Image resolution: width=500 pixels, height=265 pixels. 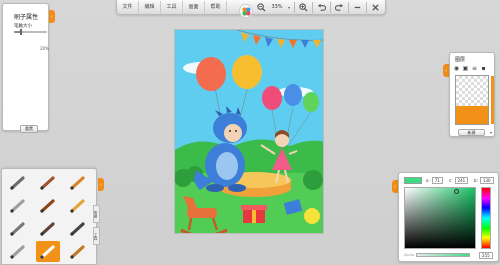 What do you see at coordinates (472, 100) in the screenshot?
I see `layer-thumbnail` at bounding box center [472, 100].